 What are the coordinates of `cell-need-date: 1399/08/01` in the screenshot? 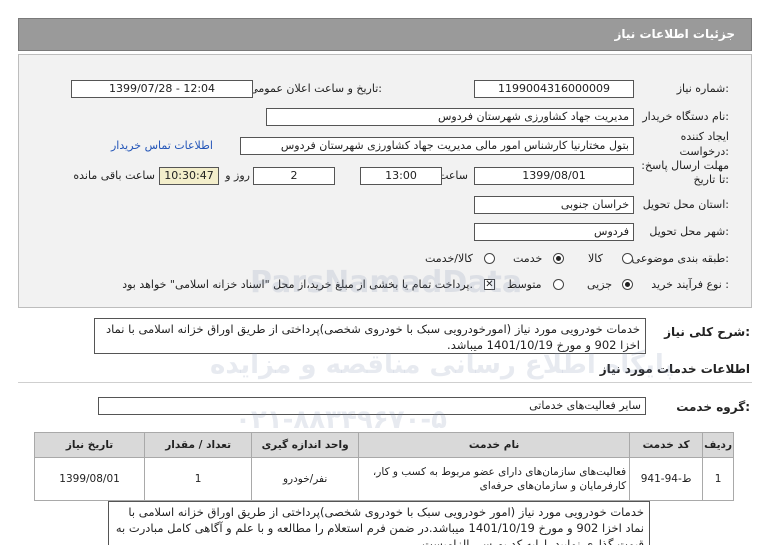 It's located at (89, 479).